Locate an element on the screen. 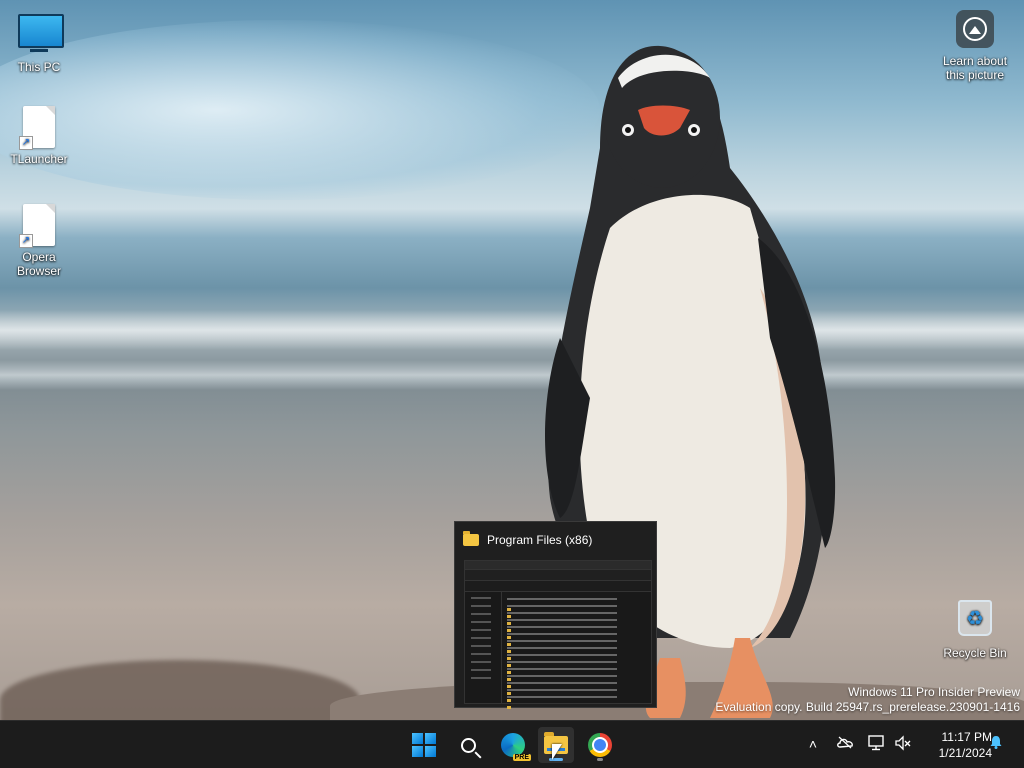 The width and height of the screenshot is (1024, 768). desktop-icon-learn-about-picture: Learn about this picture is located at coordinates (975, 46).